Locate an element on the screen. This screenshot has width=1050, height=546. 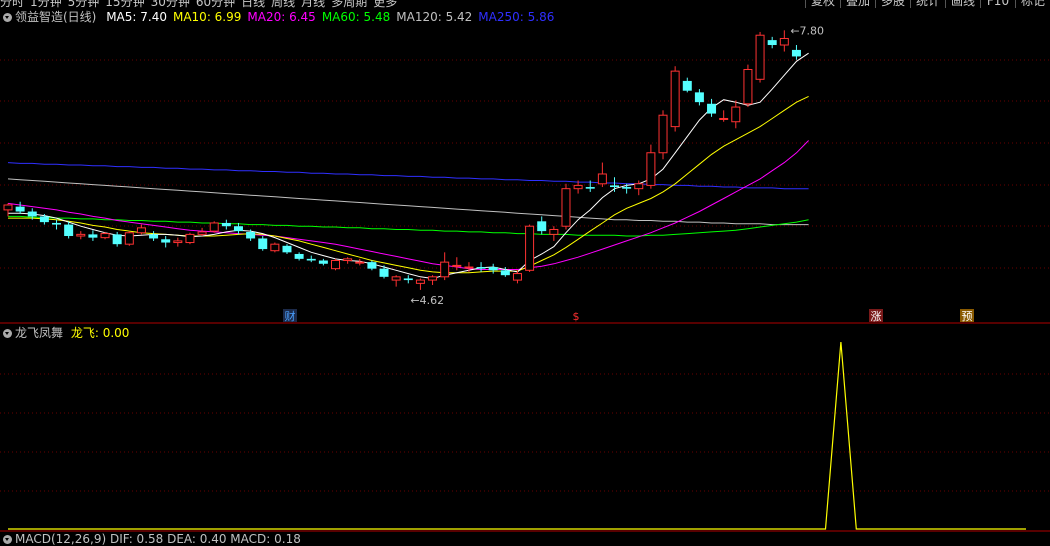
event-marker: 涨 is located at coordinates (876, 316).